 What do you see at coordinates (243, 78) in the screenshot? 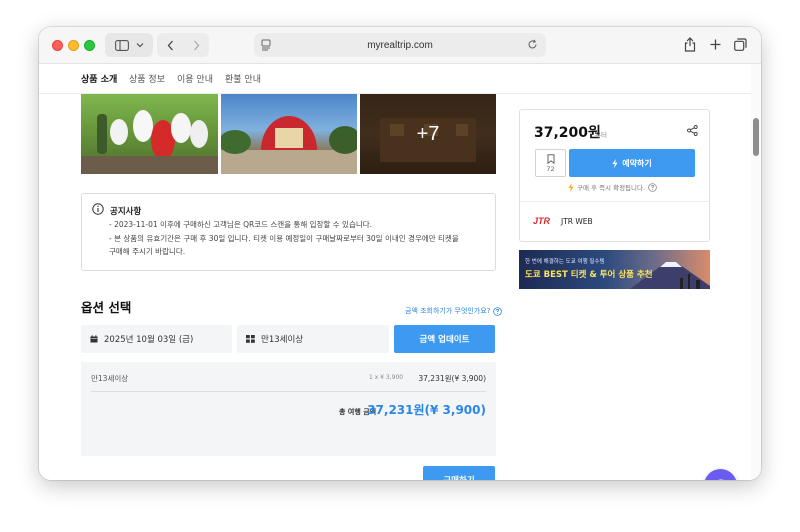
I see `tab-refund-guide: 환불 안내` at bounding box center [243, 78].